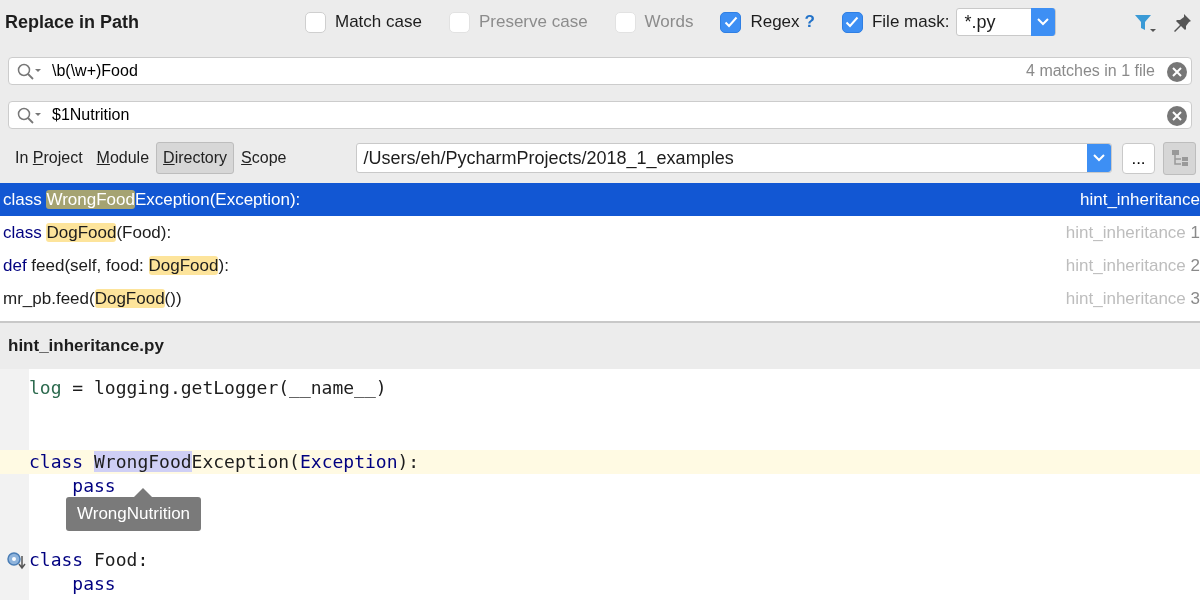  I want to click on checkbox-label: Preserve case, so click(533, 22).